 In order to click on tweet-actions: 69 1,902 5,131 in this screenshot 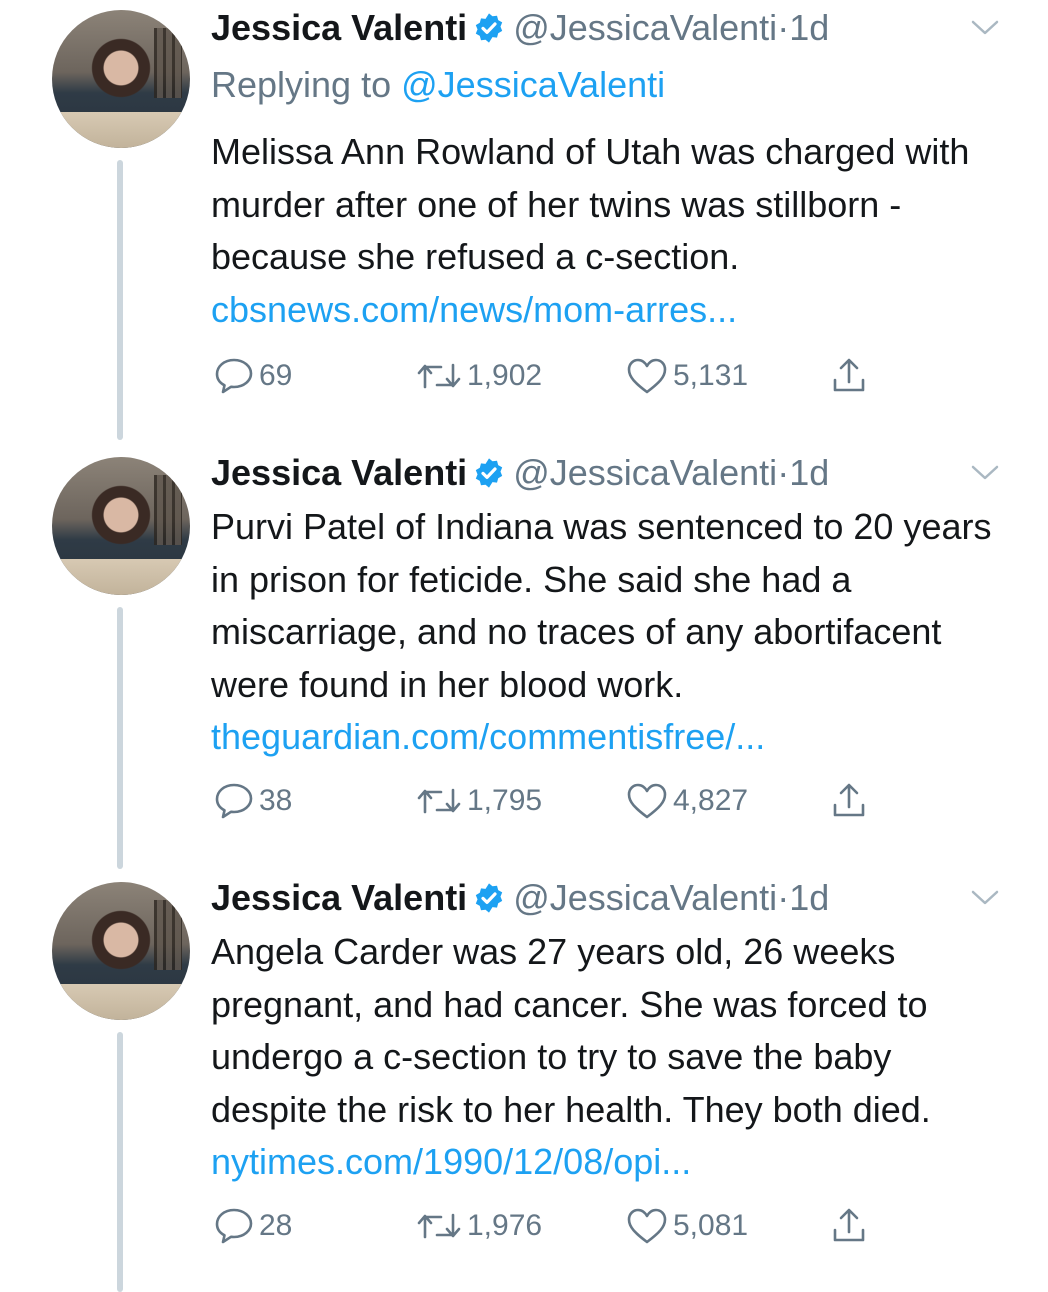, I will do `click(611, 376)`.